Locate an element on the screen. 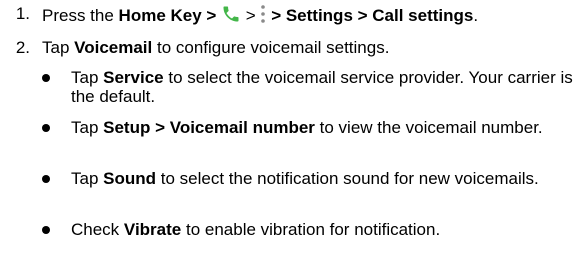  voicemail-label: Voicemail is located at coordinates (113, 47).